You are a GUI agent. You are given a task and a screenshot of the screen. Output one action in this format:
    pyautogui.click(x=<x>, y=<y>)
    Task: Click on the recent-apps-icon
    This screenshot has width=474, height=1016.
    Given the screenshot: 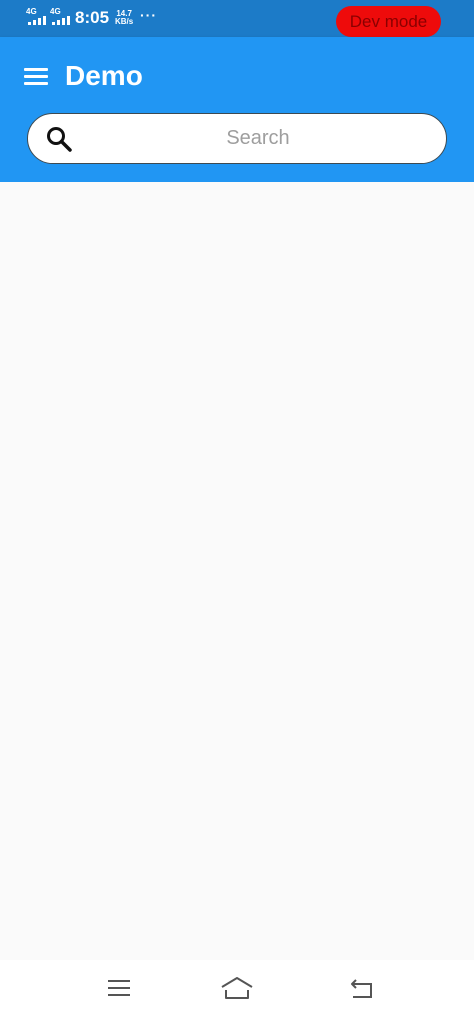 What is the action you would take?
    pyautogui.click(x=119, y=988)
    